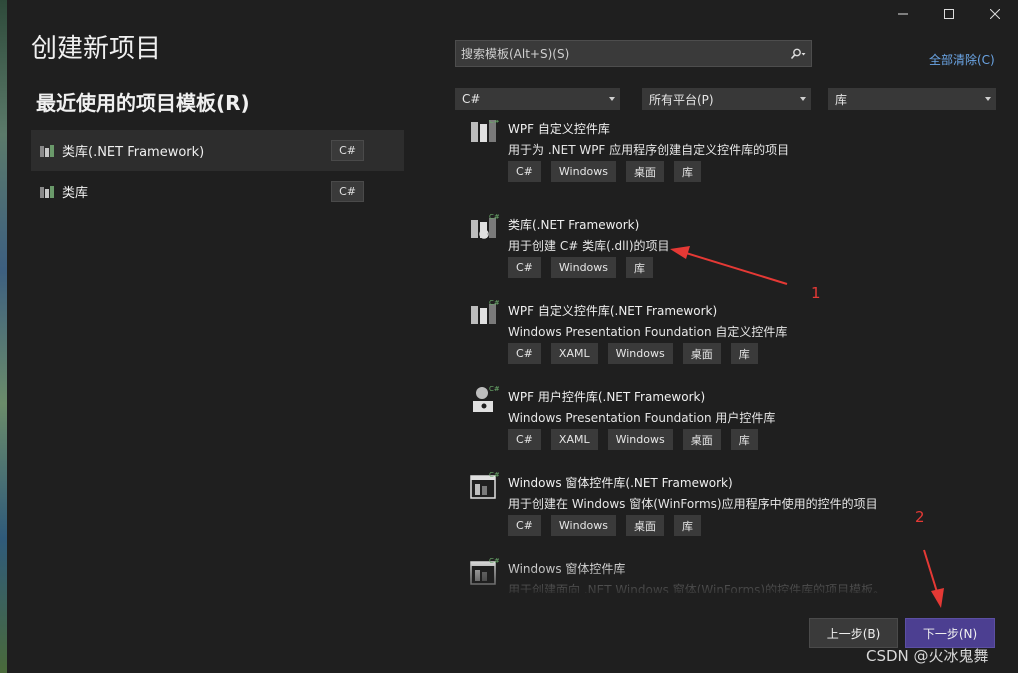 The height and width of the screenshot is (673, 1018). What do you see at coordinates (649, 150) in the screenshot?
I see `template-description: 用于为 .NET WPF 应用程序创建自定义控件库的项目` at bounding box center [649, 150].